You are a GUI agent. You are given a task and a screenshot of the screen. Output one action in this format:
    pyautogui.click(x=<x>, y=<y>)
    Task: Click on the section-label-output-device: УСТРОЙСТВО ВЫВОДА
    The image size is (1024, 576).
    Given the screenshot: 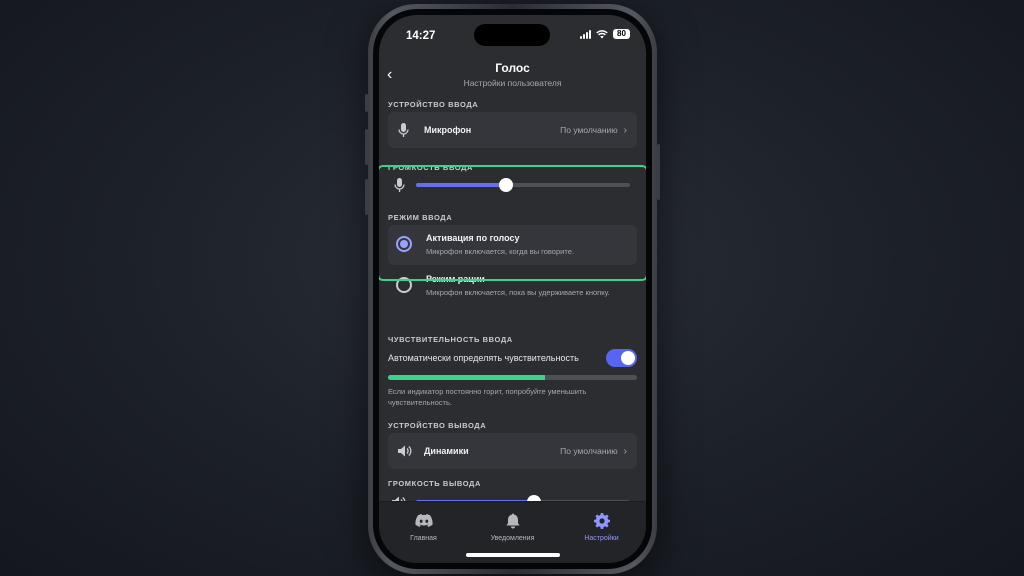 What is the action you would take?
    pyautogui.click(x=437, y=425)
    